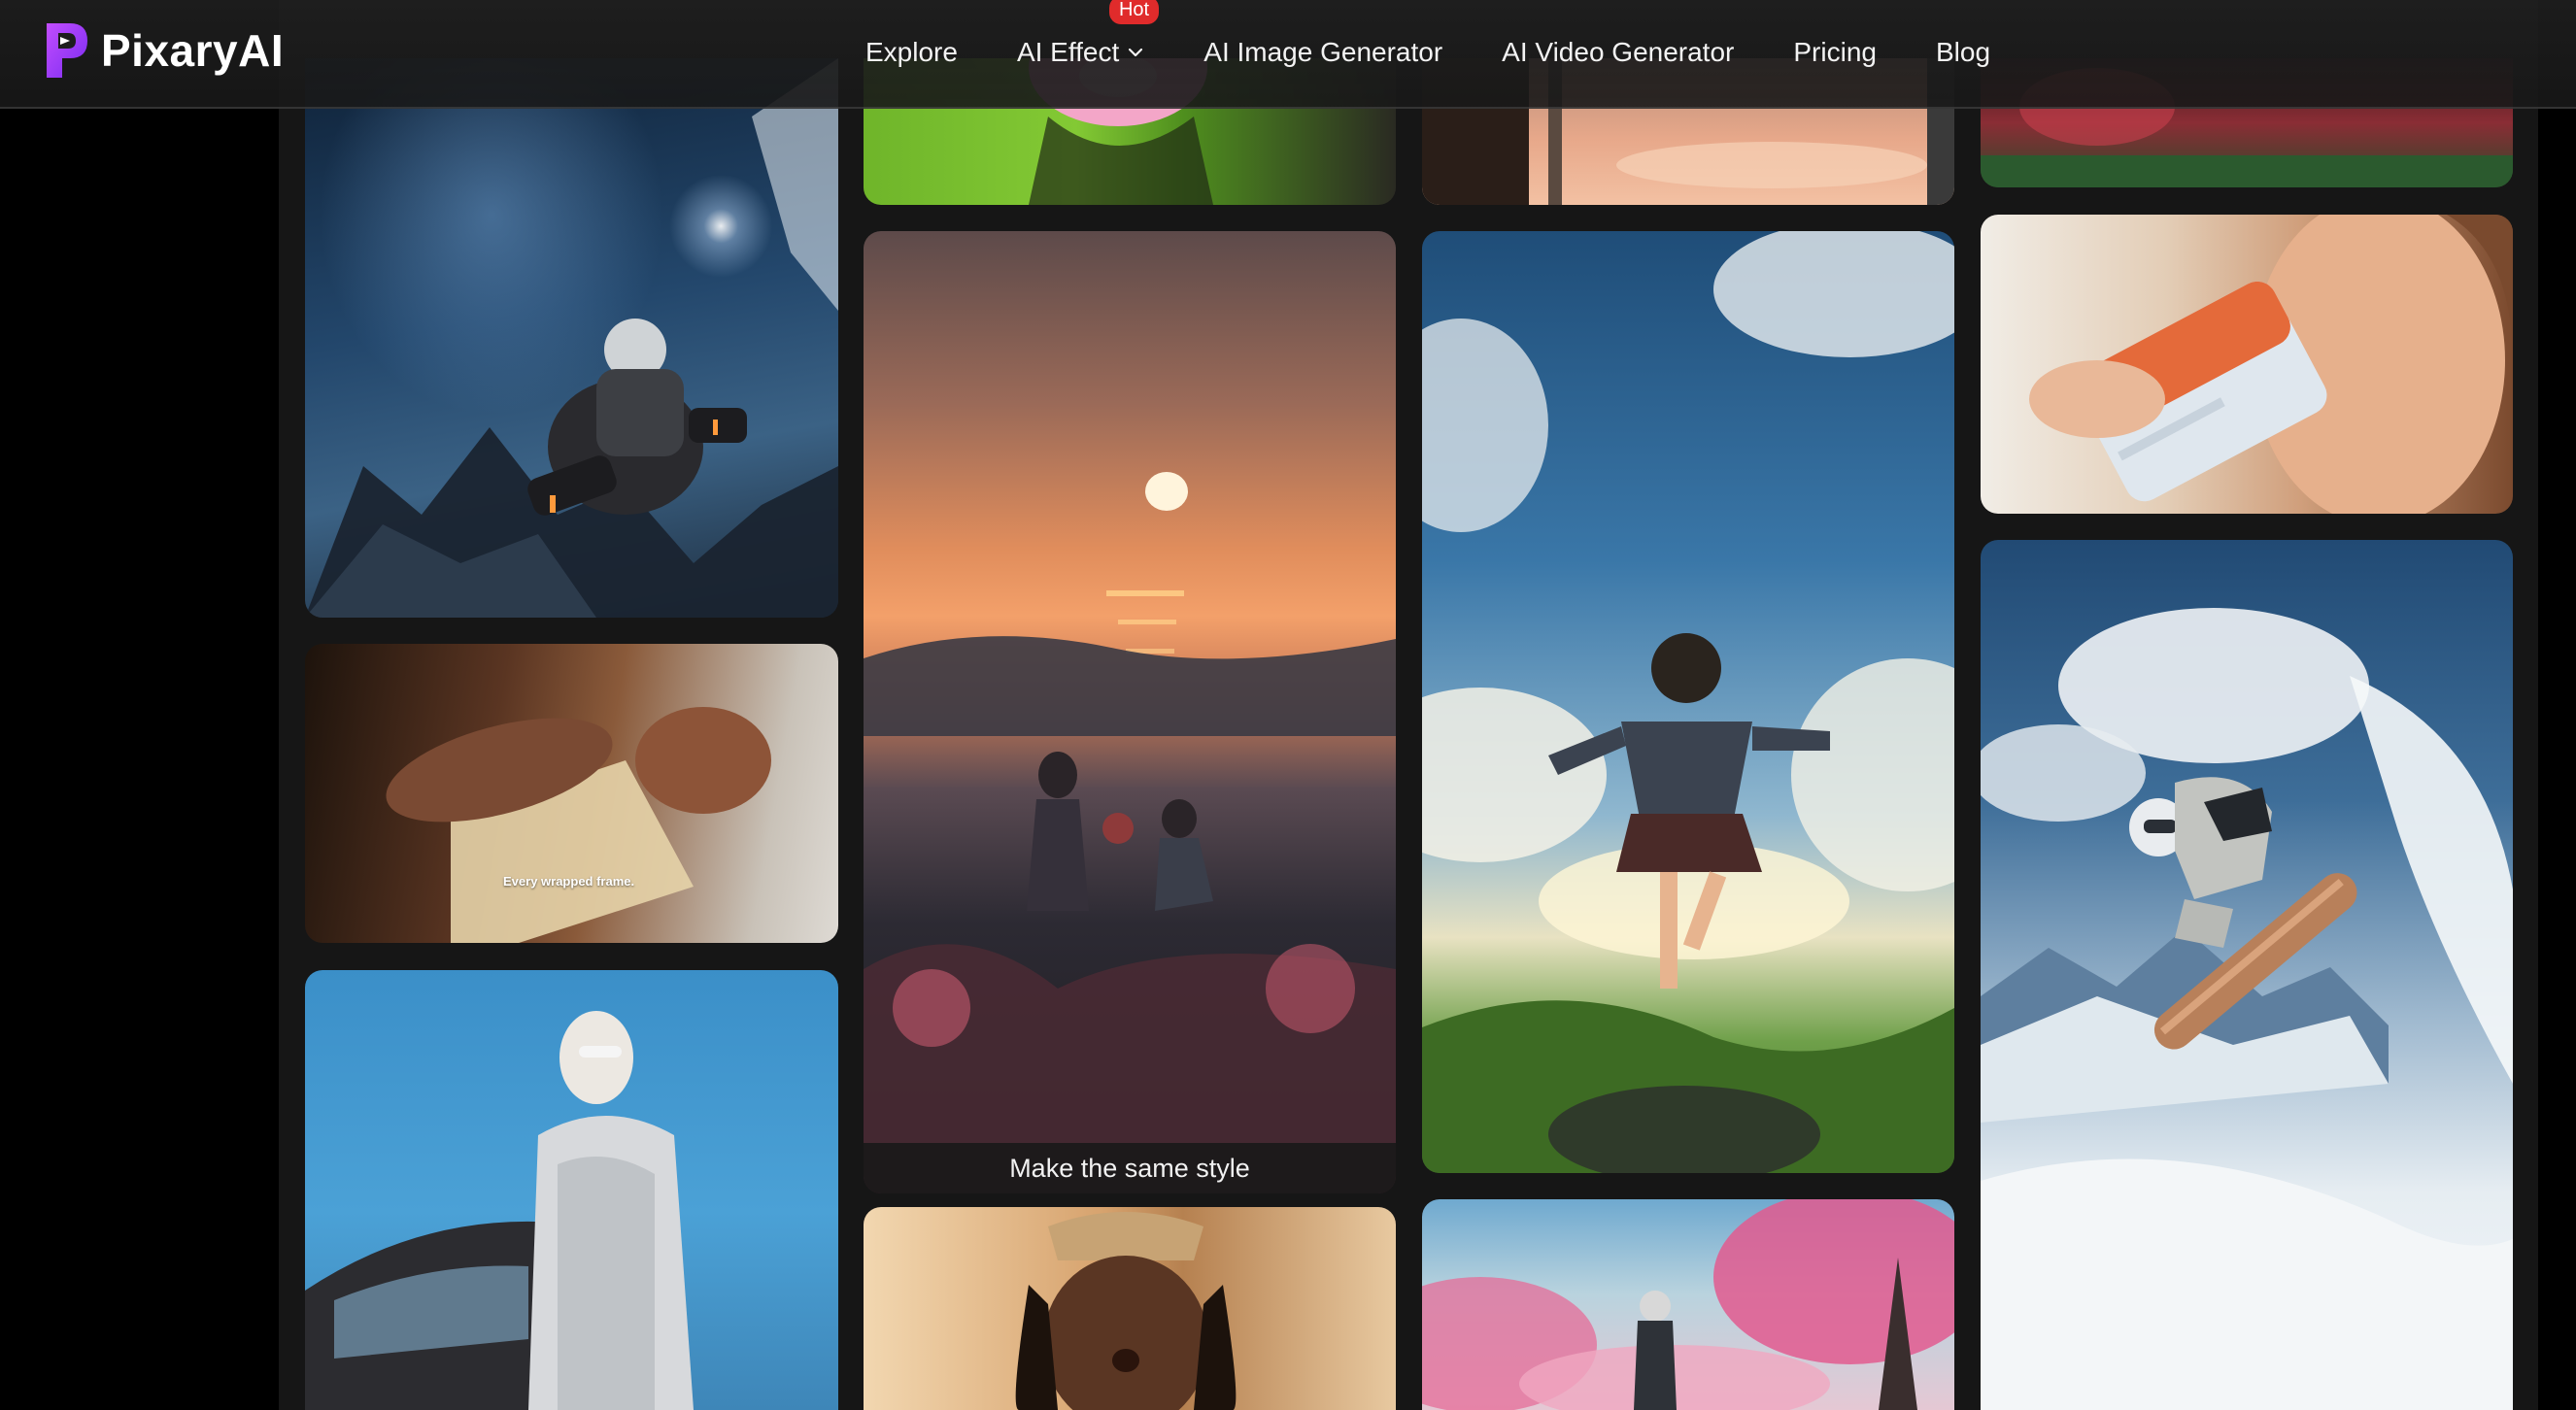  I want to click on nav-ai-video-generator: AI Video Generator, so click(1618, 52).